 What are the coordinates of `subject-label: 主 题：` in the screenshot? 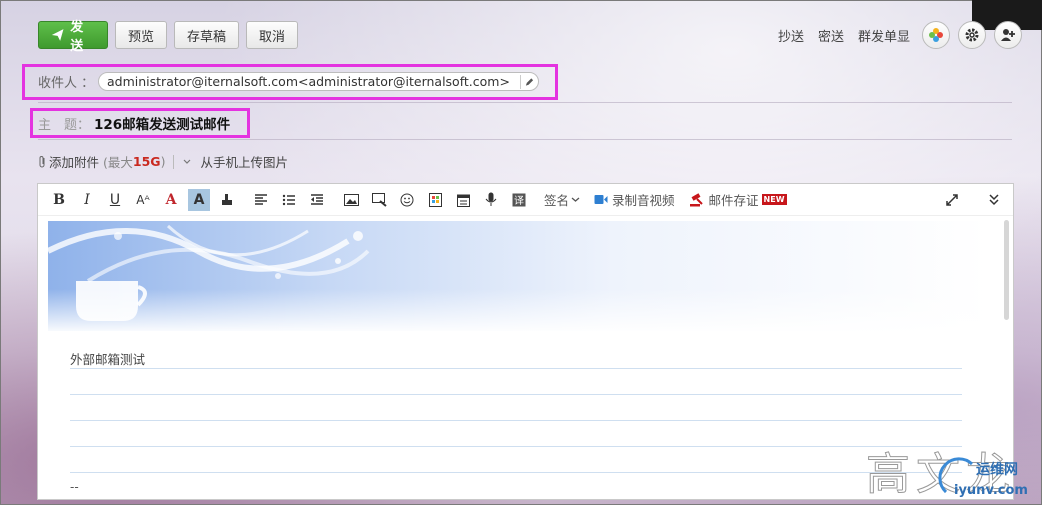 It's located at (64, 125).